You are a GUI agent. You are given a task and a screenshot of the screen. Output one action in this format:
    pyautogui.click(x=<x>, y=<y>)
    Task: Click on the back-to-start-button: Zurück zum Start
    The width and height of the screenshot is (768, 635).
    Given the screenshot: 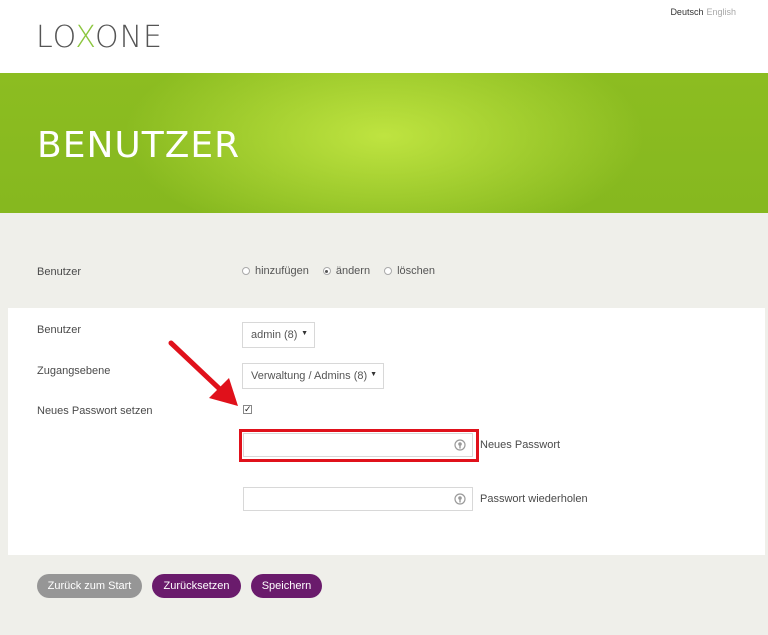 What is the action you would take?
    pyautogui.click(x=89, y=586)
    